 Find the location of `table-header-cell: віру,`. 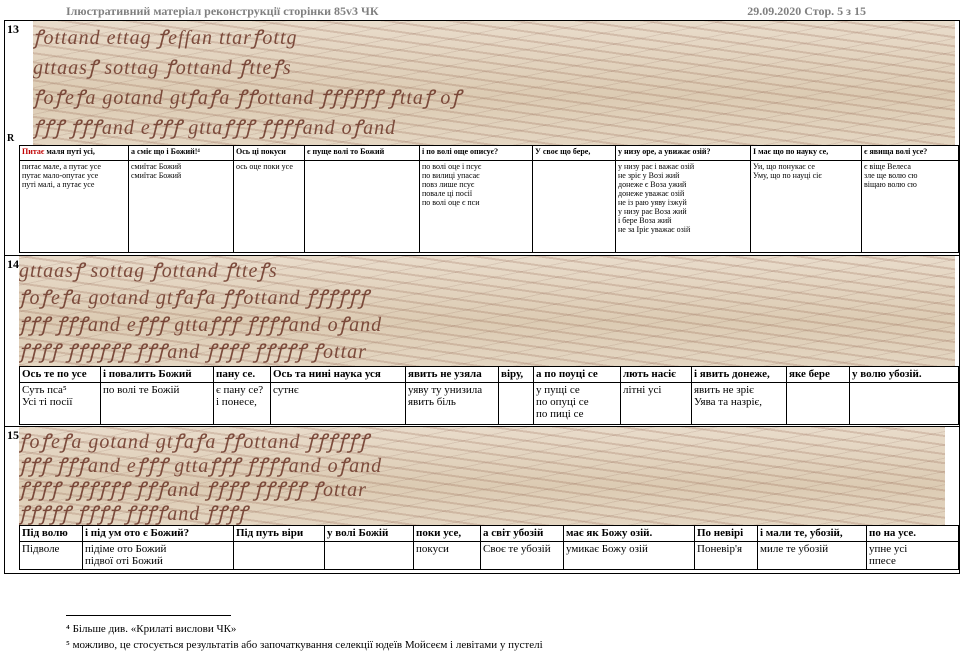

table-header-cell: віру, is located at coordinates (516, 374).